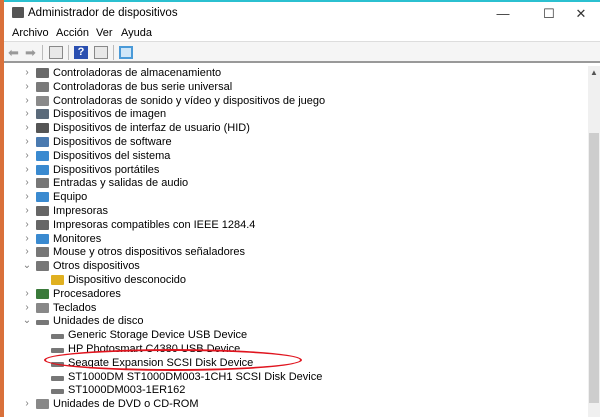  Describe the element at coordinates (42, 142) in the screenshot. I see `software-device-icon` at that location.